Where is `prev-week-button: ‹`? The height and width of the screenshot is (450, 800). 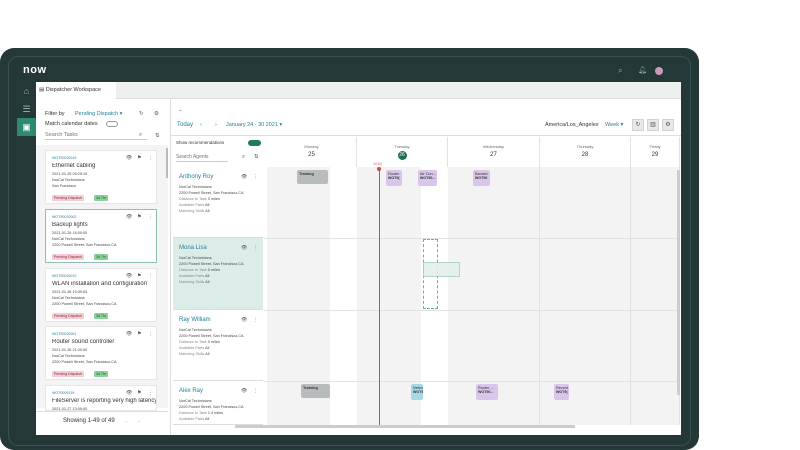 prev-week-button: ‹ is located at coordinates (201, 125).